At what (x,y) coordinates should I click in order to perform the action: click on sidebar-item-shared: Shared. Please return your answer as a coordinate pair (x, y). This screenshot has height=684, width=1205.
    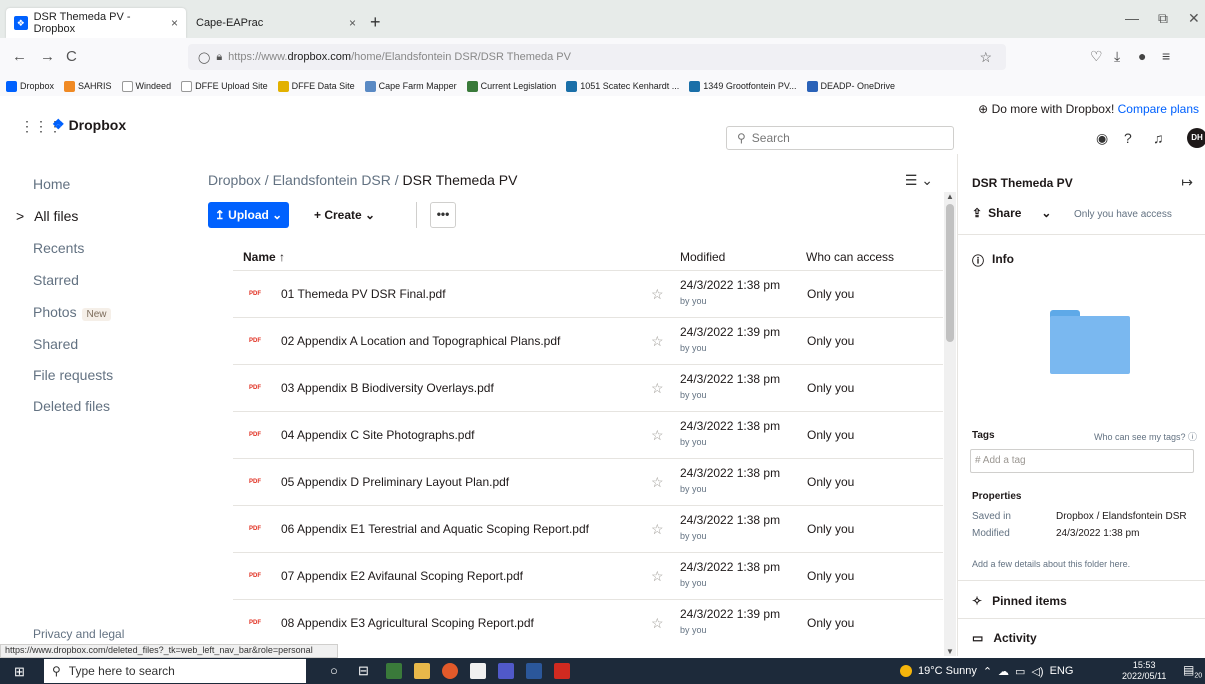
    Looking at the image, I should click on (55, 344).